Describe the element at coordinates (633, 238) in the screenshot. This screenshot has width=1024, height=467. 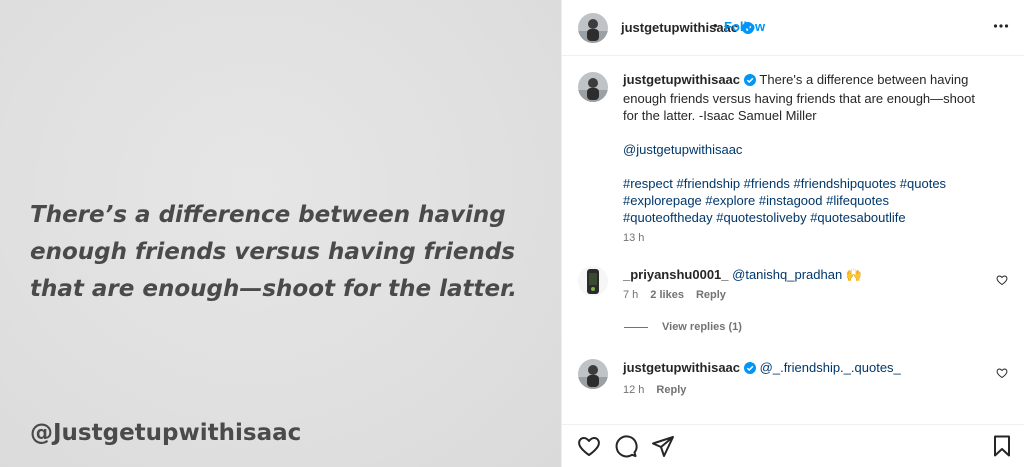
I see `caption-time: 13 h` at that location.